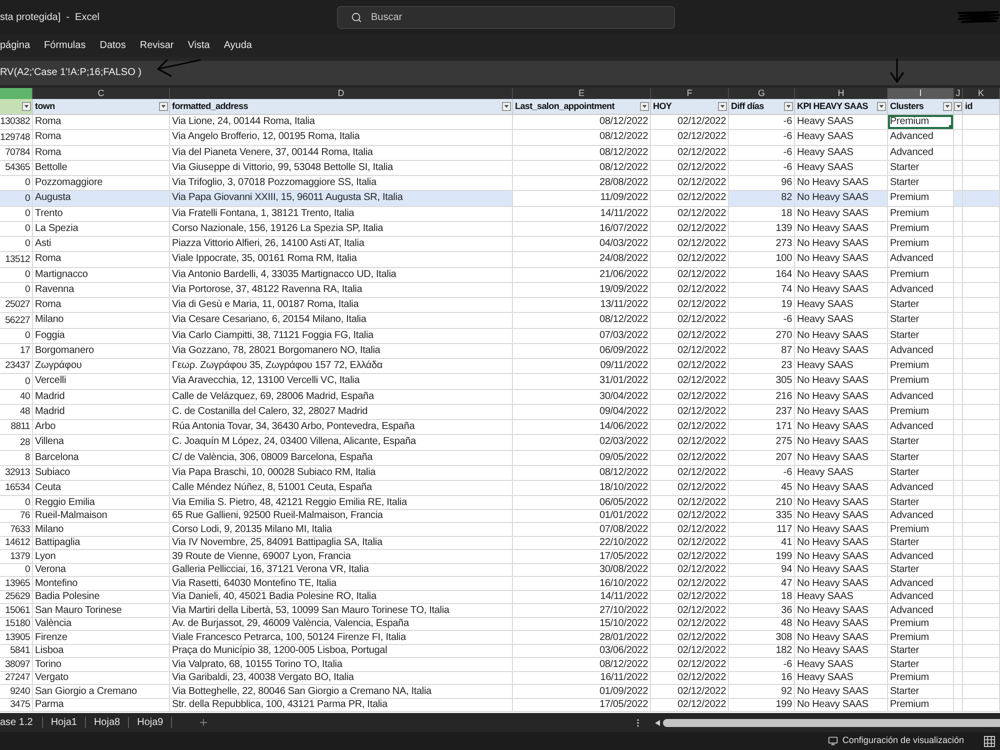 The height and width of the screenshot is (750, 1000). Describe the element at coordinates (101, 397) in the screenshot. I see `table-cell: Madrid` at that location.